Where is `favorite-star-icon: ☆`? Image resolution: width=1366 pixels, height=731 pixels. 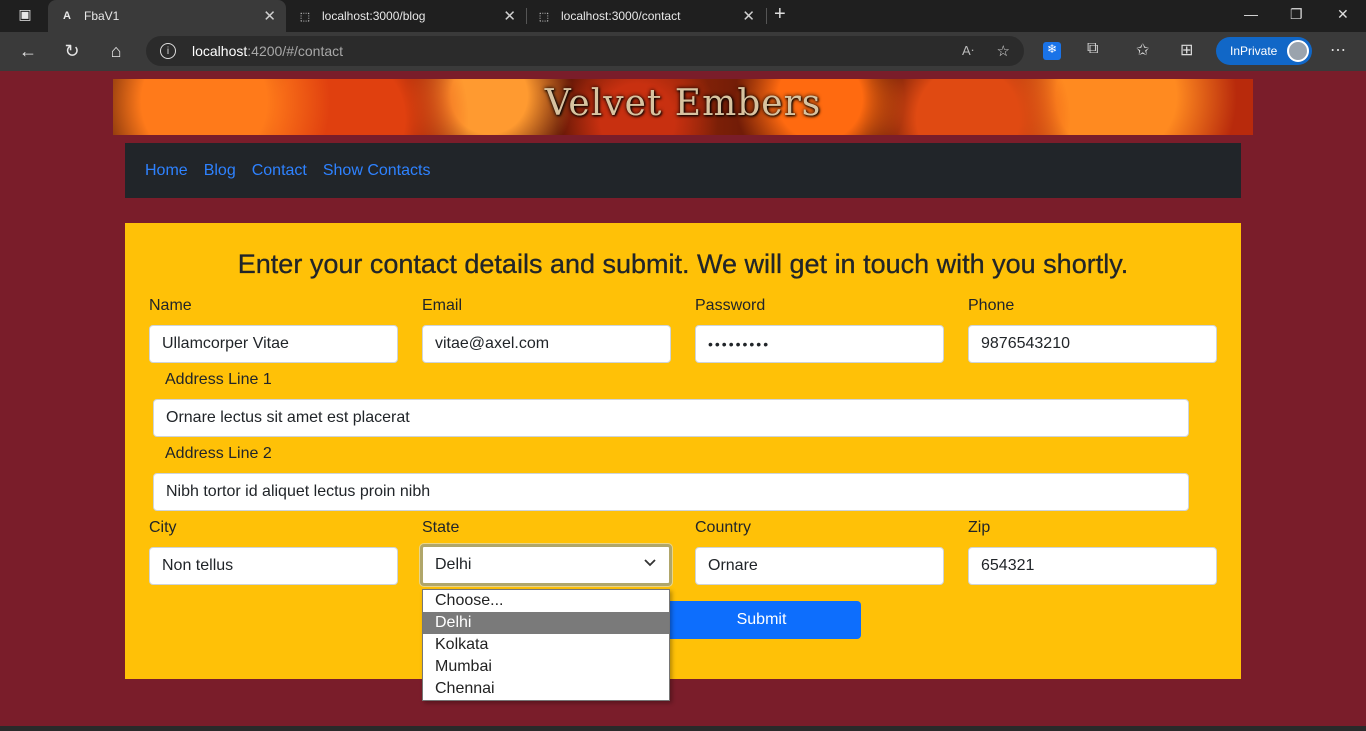
favorite-star-icon: ☆ is located at coordinates (1003, 51).